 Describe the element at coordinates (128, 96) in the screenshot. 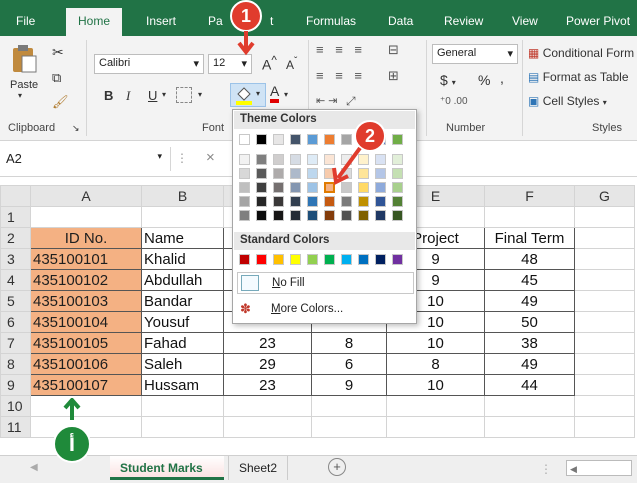

I see `italic-button: I` at that location.